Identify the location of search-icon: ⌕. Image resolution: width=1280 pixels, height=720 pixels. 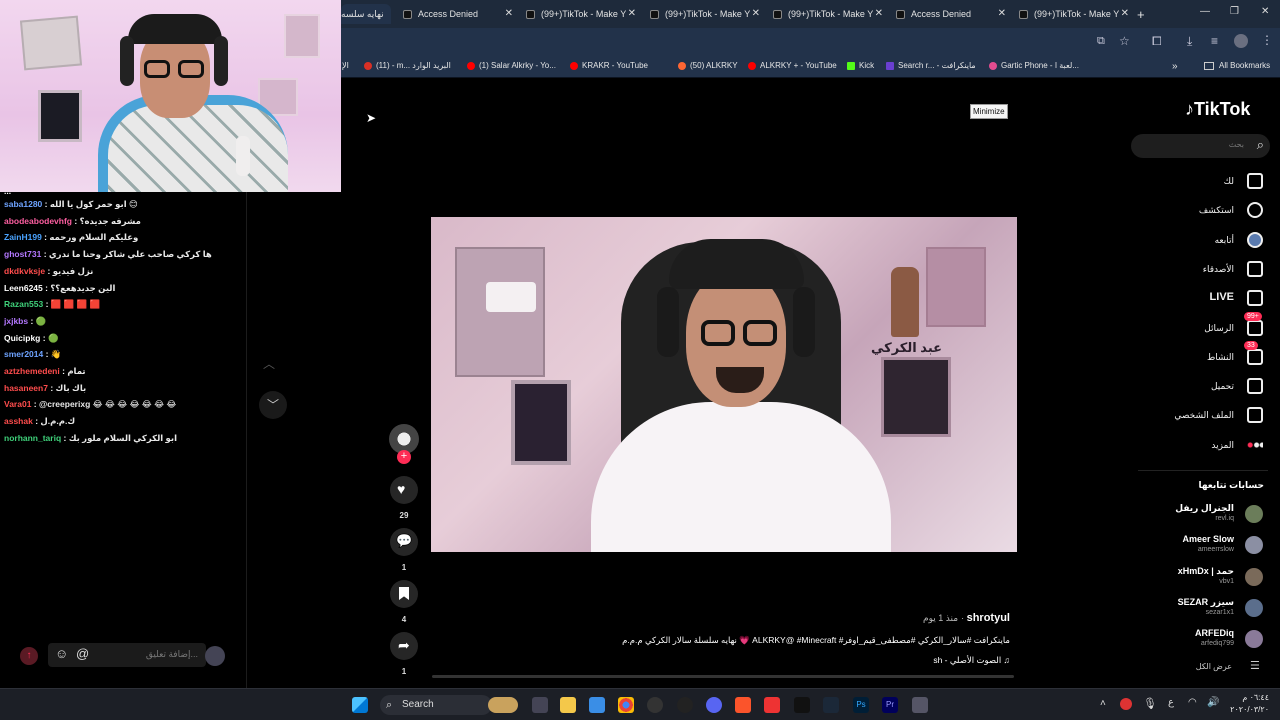
(1260, 145).